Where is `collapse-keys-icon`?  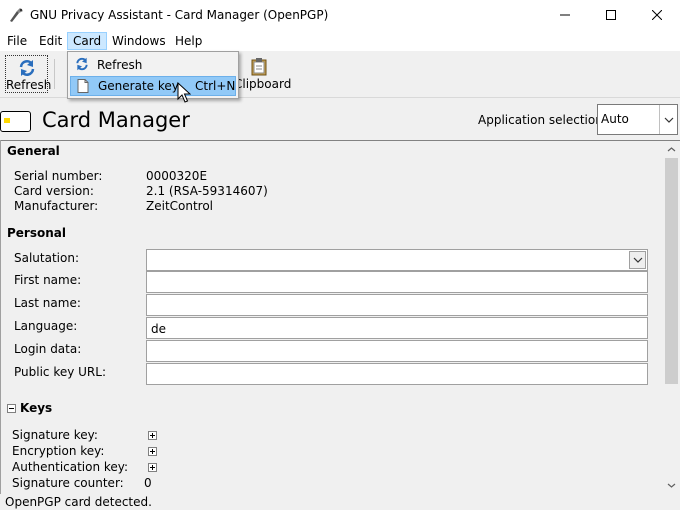
collapse-keys-icon is located at coordinates (11, 408).